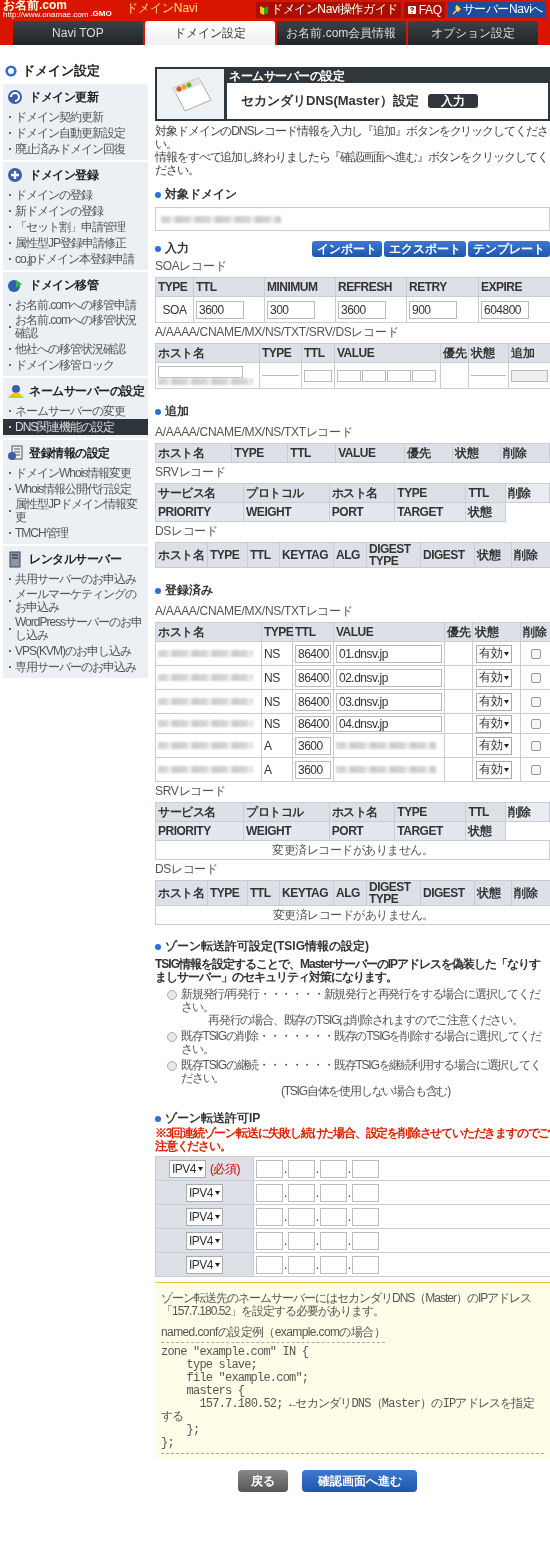 This screenshot has width=550, height=1562. What do you see at coordinates (75, 511) in the screenshot?
I see `sidebar-link: 属性型JPドメイン情報変更` at bounding box center [75, 511].